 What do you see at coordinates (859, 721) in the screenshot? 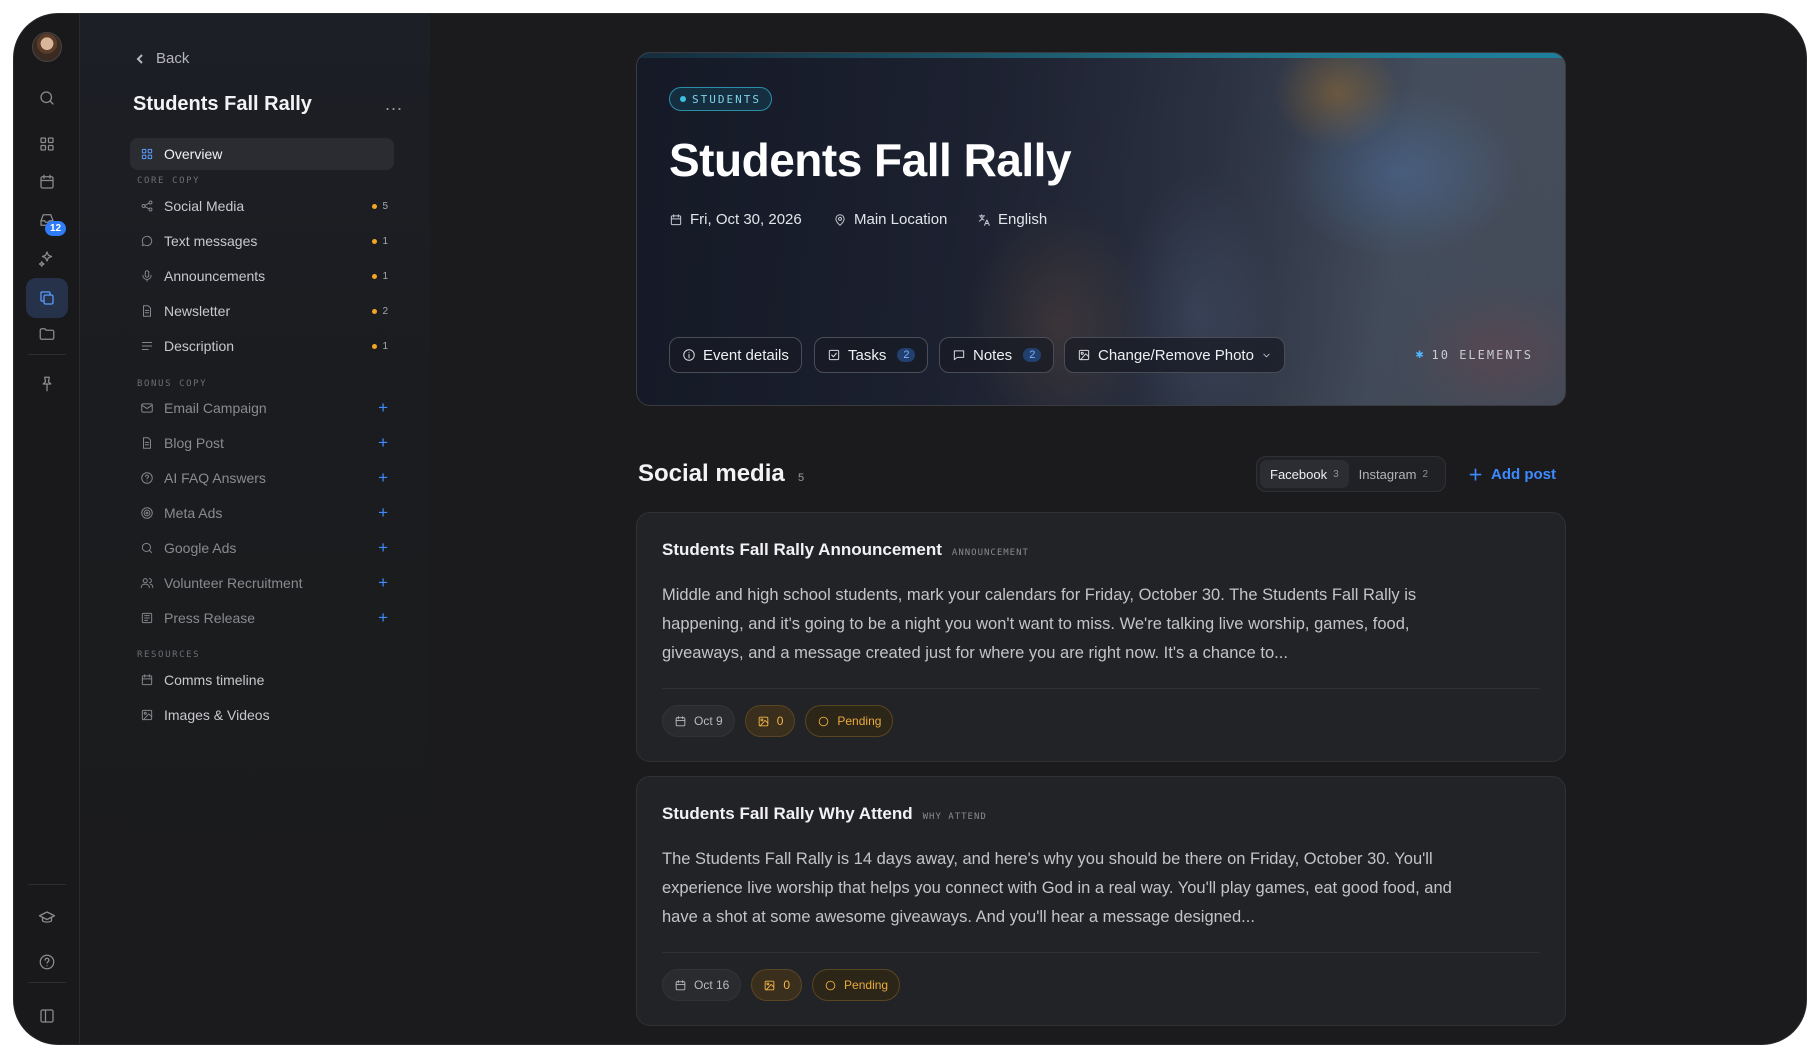
I see `status-label: Pending` at bounding box center [859, 721].